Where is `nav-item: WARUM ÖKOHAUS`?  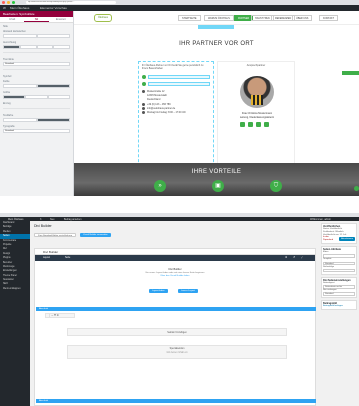
nav-item: WARUM ÖKOHAUS is located at coordinates (219, 18).